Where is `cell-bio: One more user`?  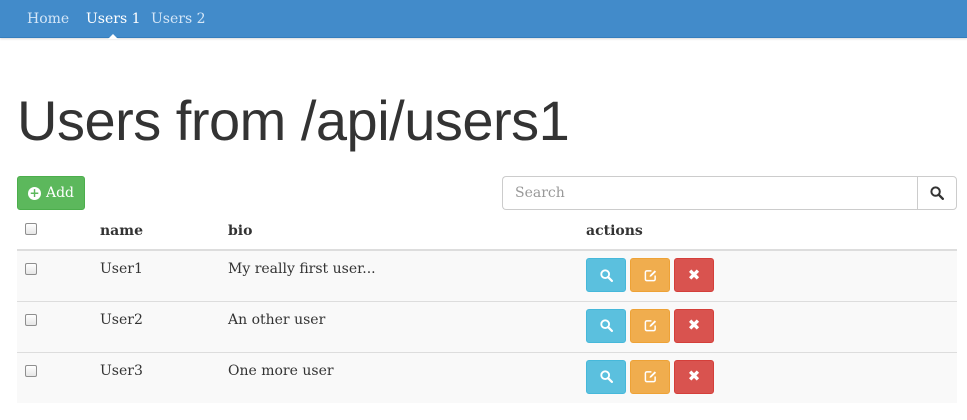
cell-bio: One more user is located at coordinates (407, 377).